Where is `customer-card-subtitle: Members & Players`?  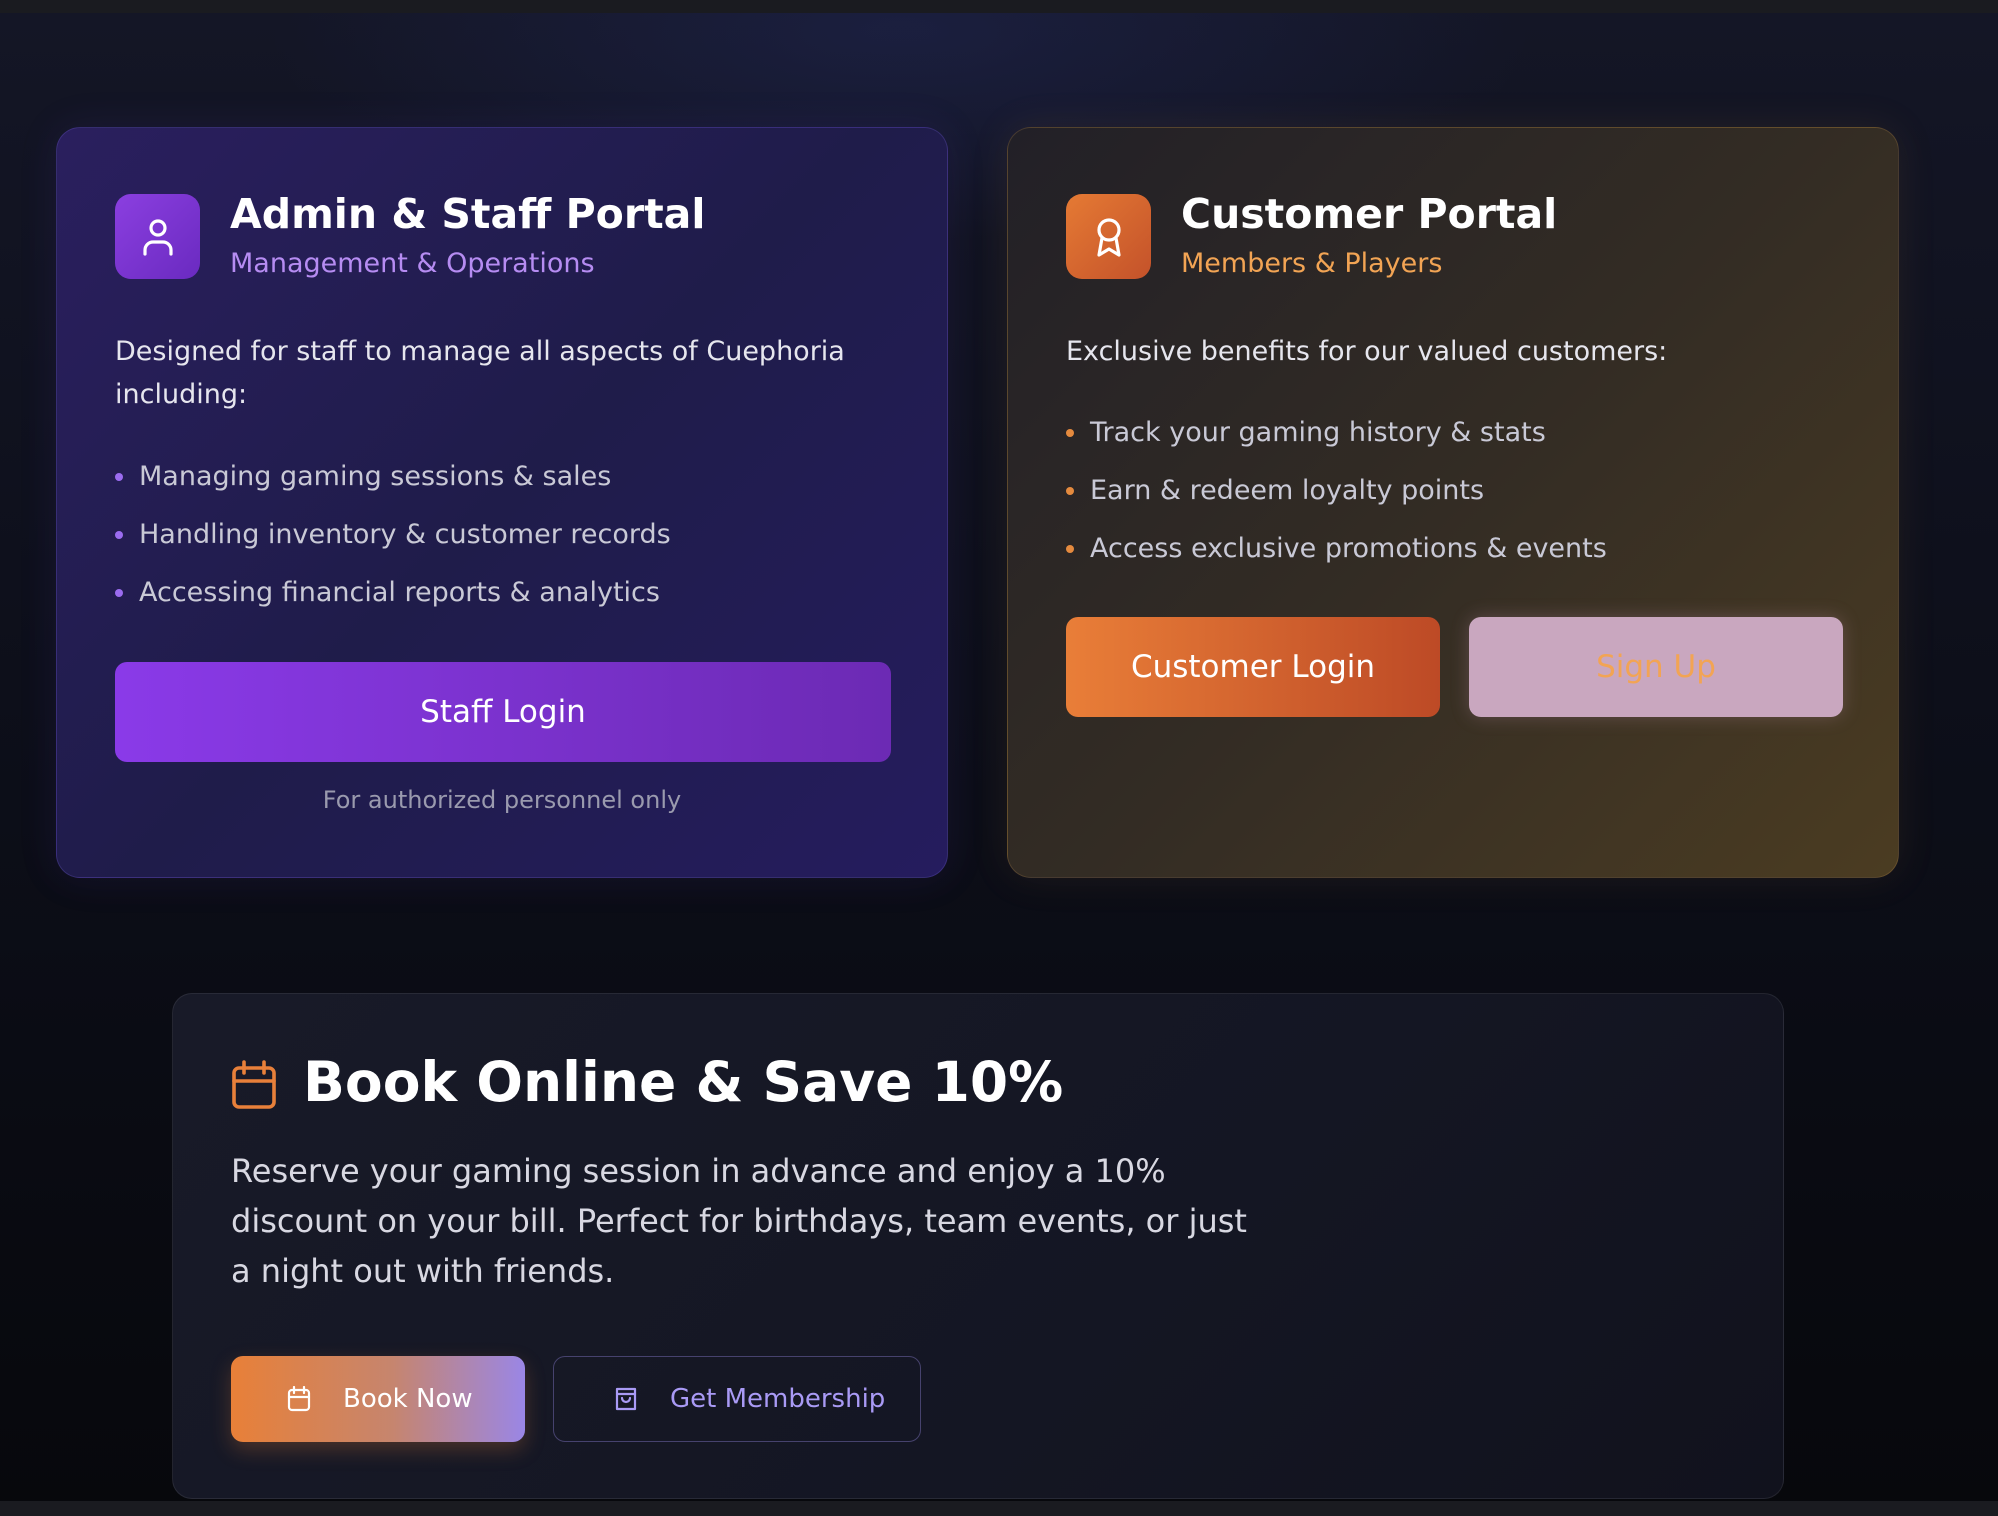
customer-card-subtitle: Members & Players is located at coordinates (1312, 263).